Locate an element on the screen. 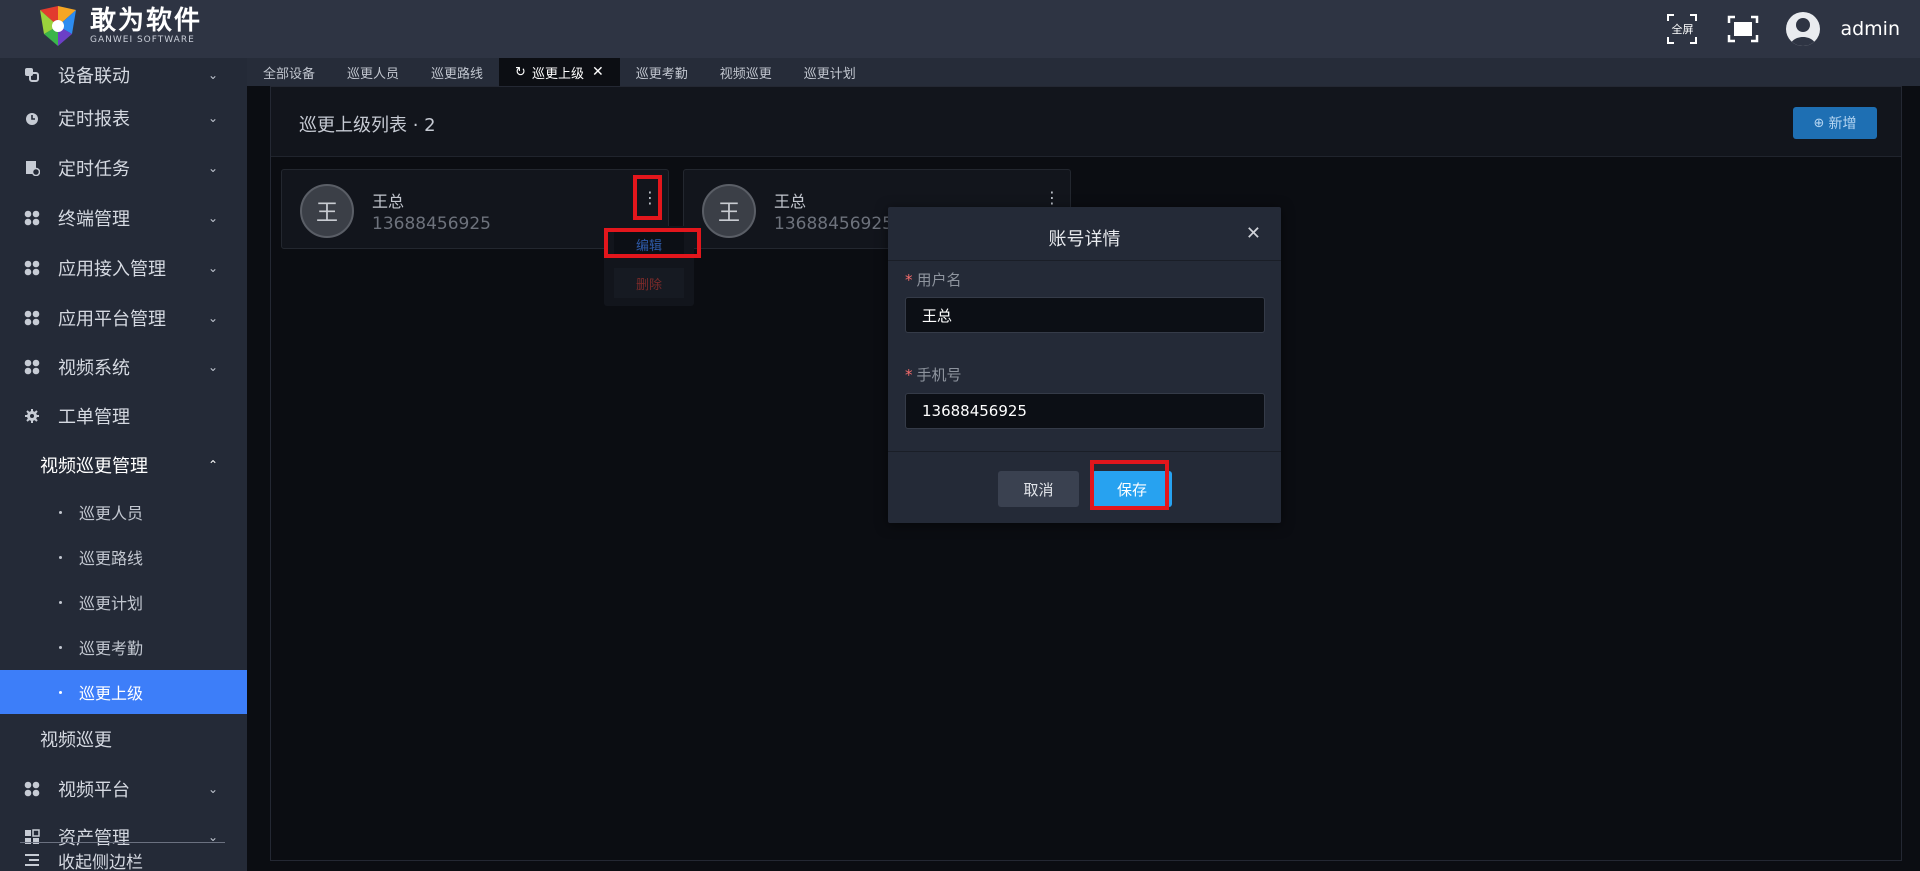 The height and width of the screenshot is (871, 1920). dialog-header: 账号详情 ✕ is located at coordinates (1084, 234).